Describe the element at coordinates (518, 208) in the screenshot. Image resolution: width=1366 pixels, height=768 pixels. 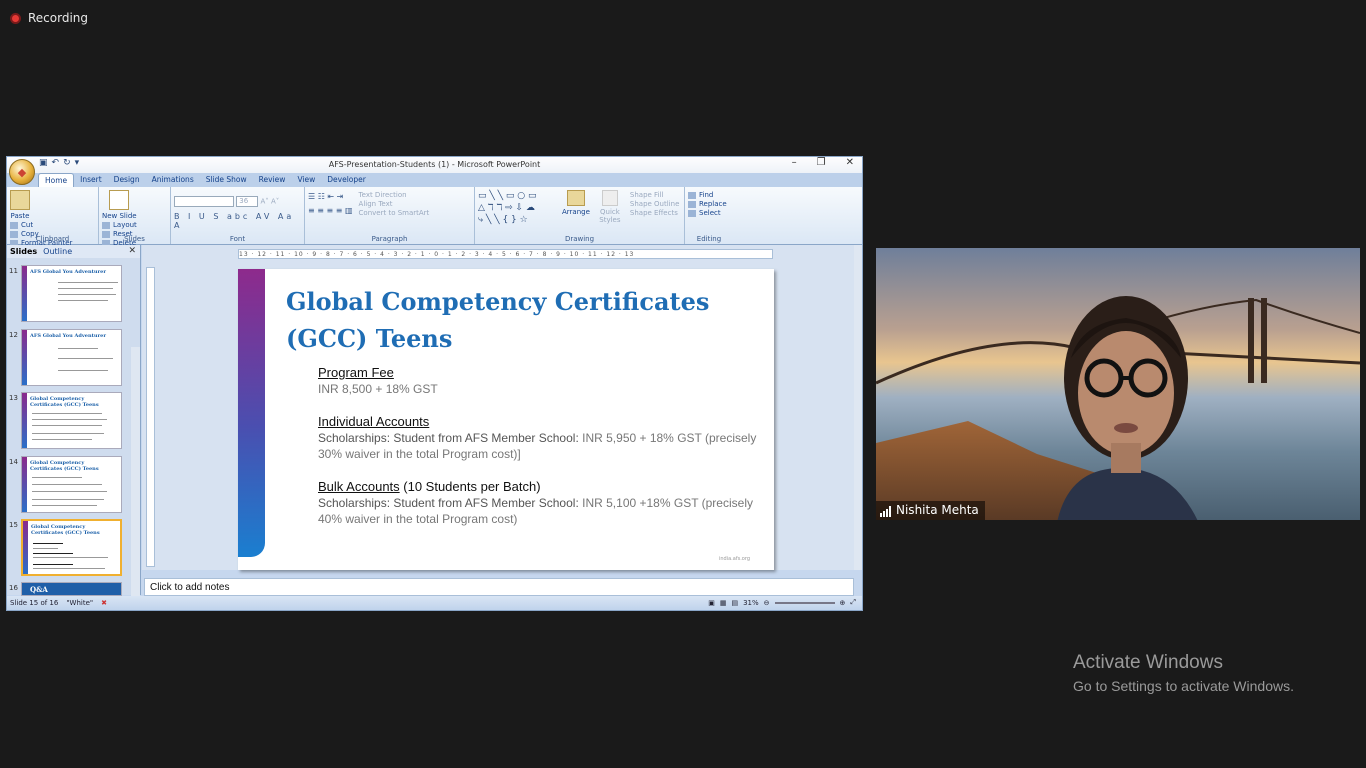
I see `shapes-gallery: ▭ ╲ ╲ ▭ ○ ▭ △ ℸ ℸ ⇨ ⇩ ☁ ⤷ ╲ ╲ { } ☆` at that location.